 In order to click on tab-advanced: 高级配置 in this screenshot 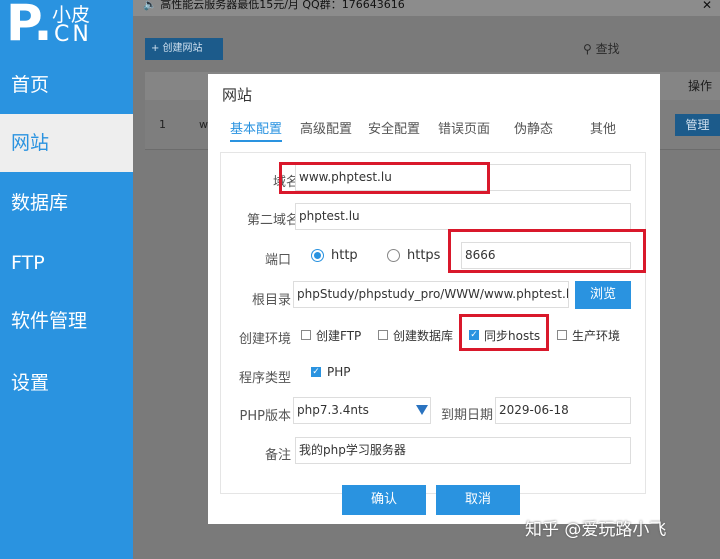, I will do `click(326, 127)`.